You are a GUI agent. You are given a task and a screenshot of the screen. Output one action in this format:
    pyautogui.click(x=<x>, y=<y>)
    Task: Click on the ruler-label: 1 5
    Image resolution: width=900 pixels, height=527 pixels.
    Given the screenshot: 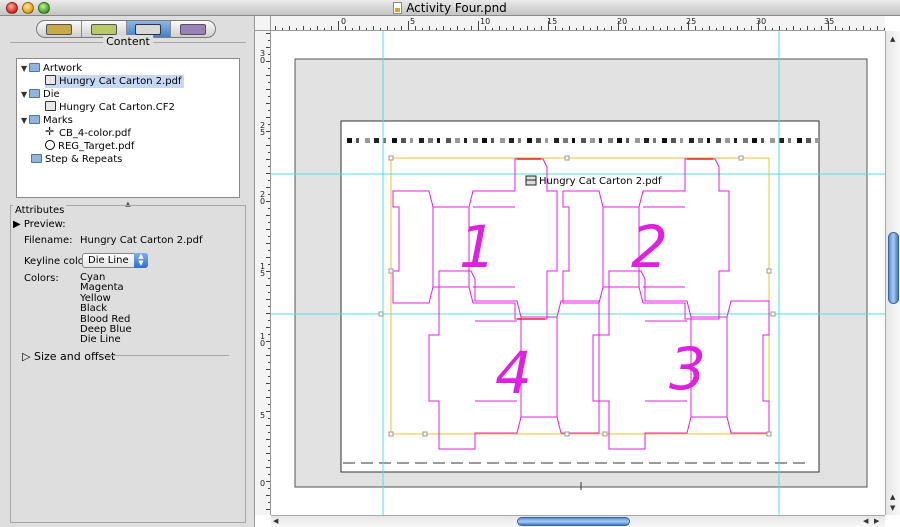 What is the action you would take?
    pyautogui.click(x=263, y=270)
    